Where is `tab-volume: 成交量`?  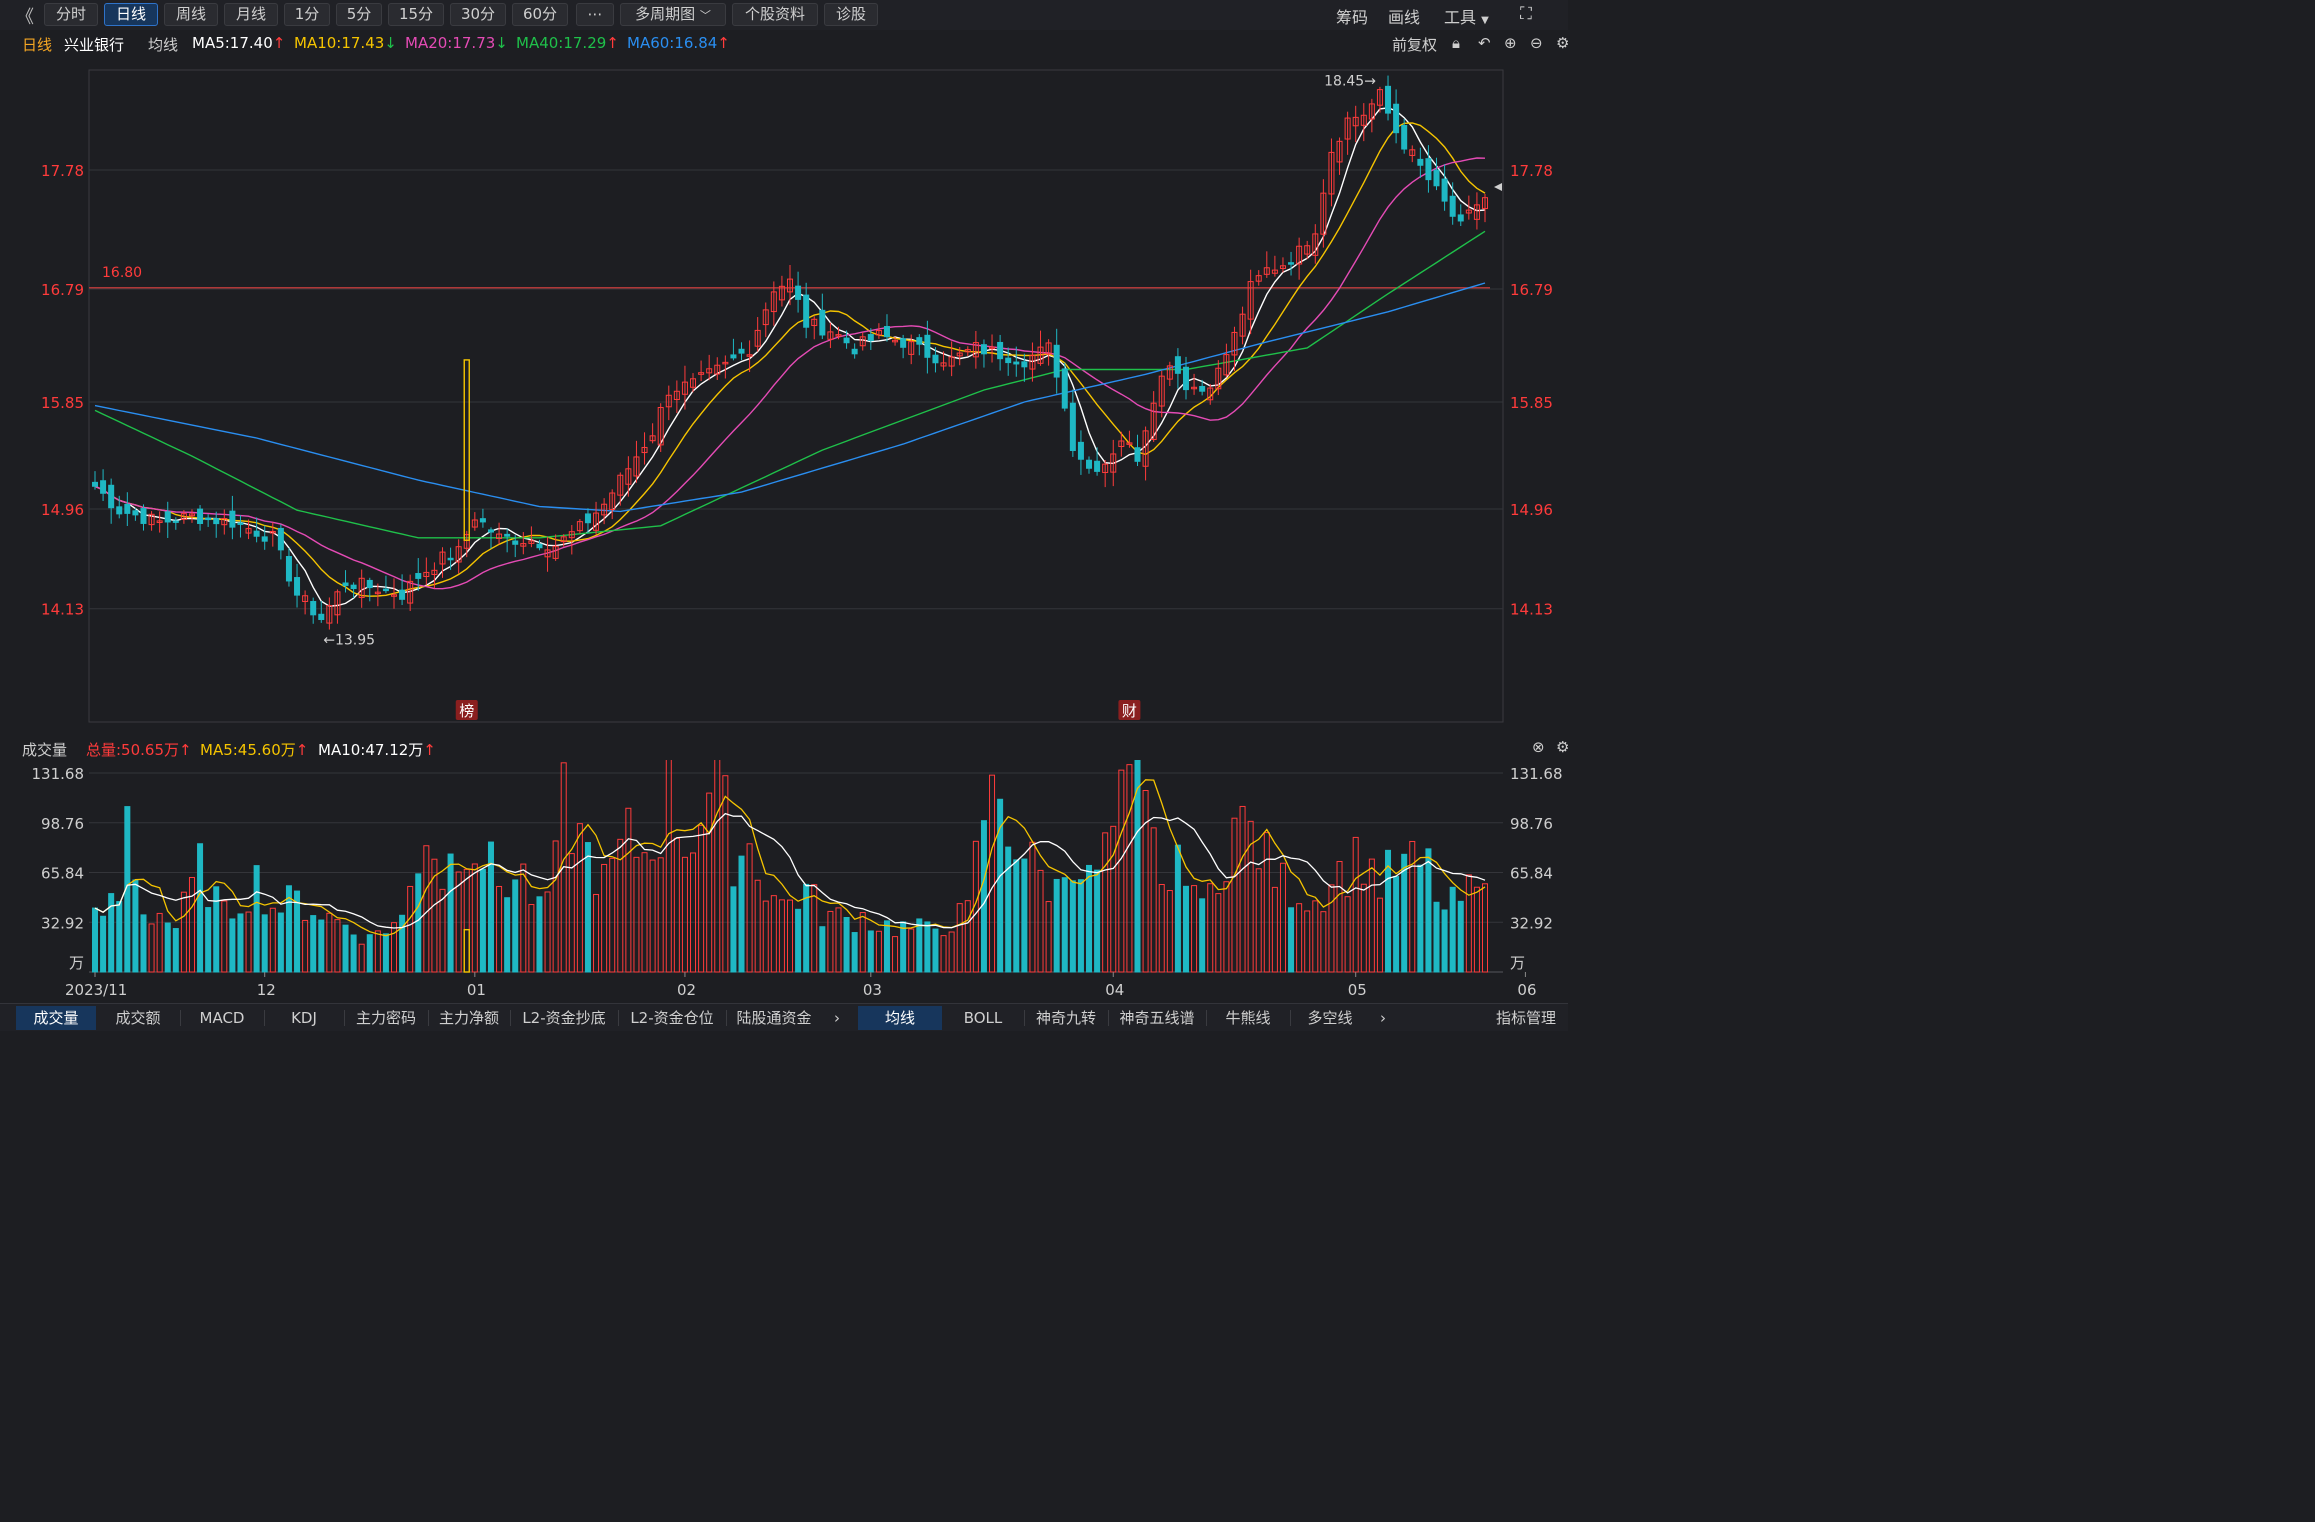
tab-volume: 成交量 is located at coordinates (56, 1018).